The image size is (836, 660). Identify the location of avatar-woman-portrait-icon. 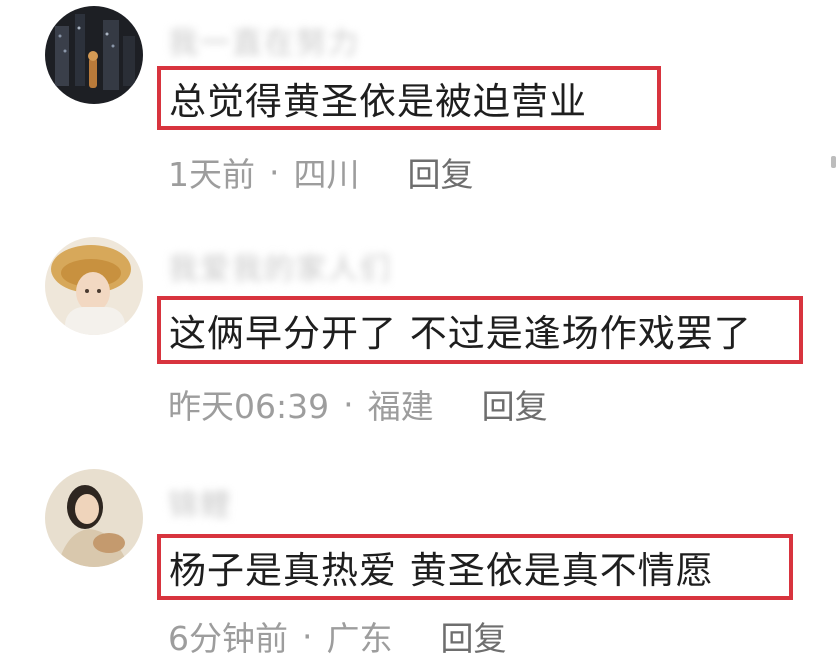
(94, 518).